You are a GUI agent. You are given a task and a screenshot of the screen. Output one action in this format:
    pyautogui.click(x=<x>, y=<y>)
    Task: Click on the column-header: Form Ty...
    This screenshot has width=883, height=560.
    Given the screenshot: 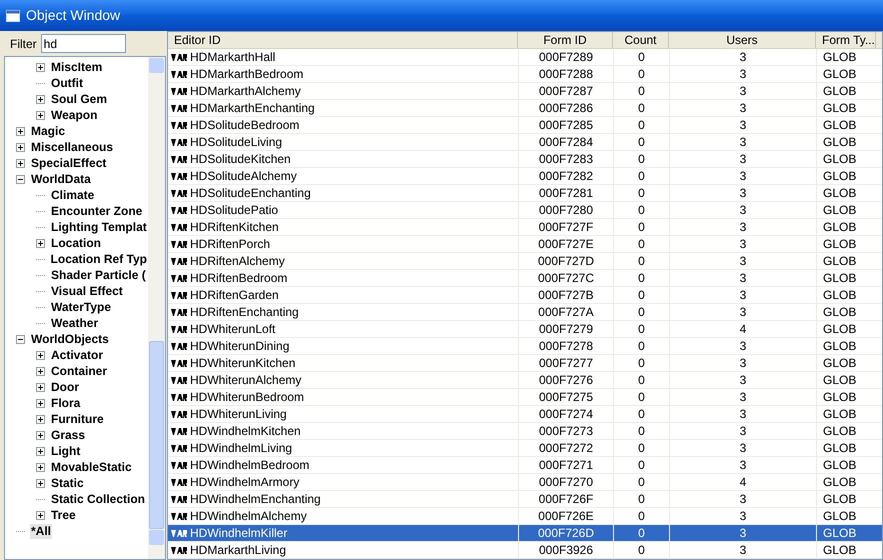 What is the action you would take?
    pyautogui.click(x=846, y=40)
    